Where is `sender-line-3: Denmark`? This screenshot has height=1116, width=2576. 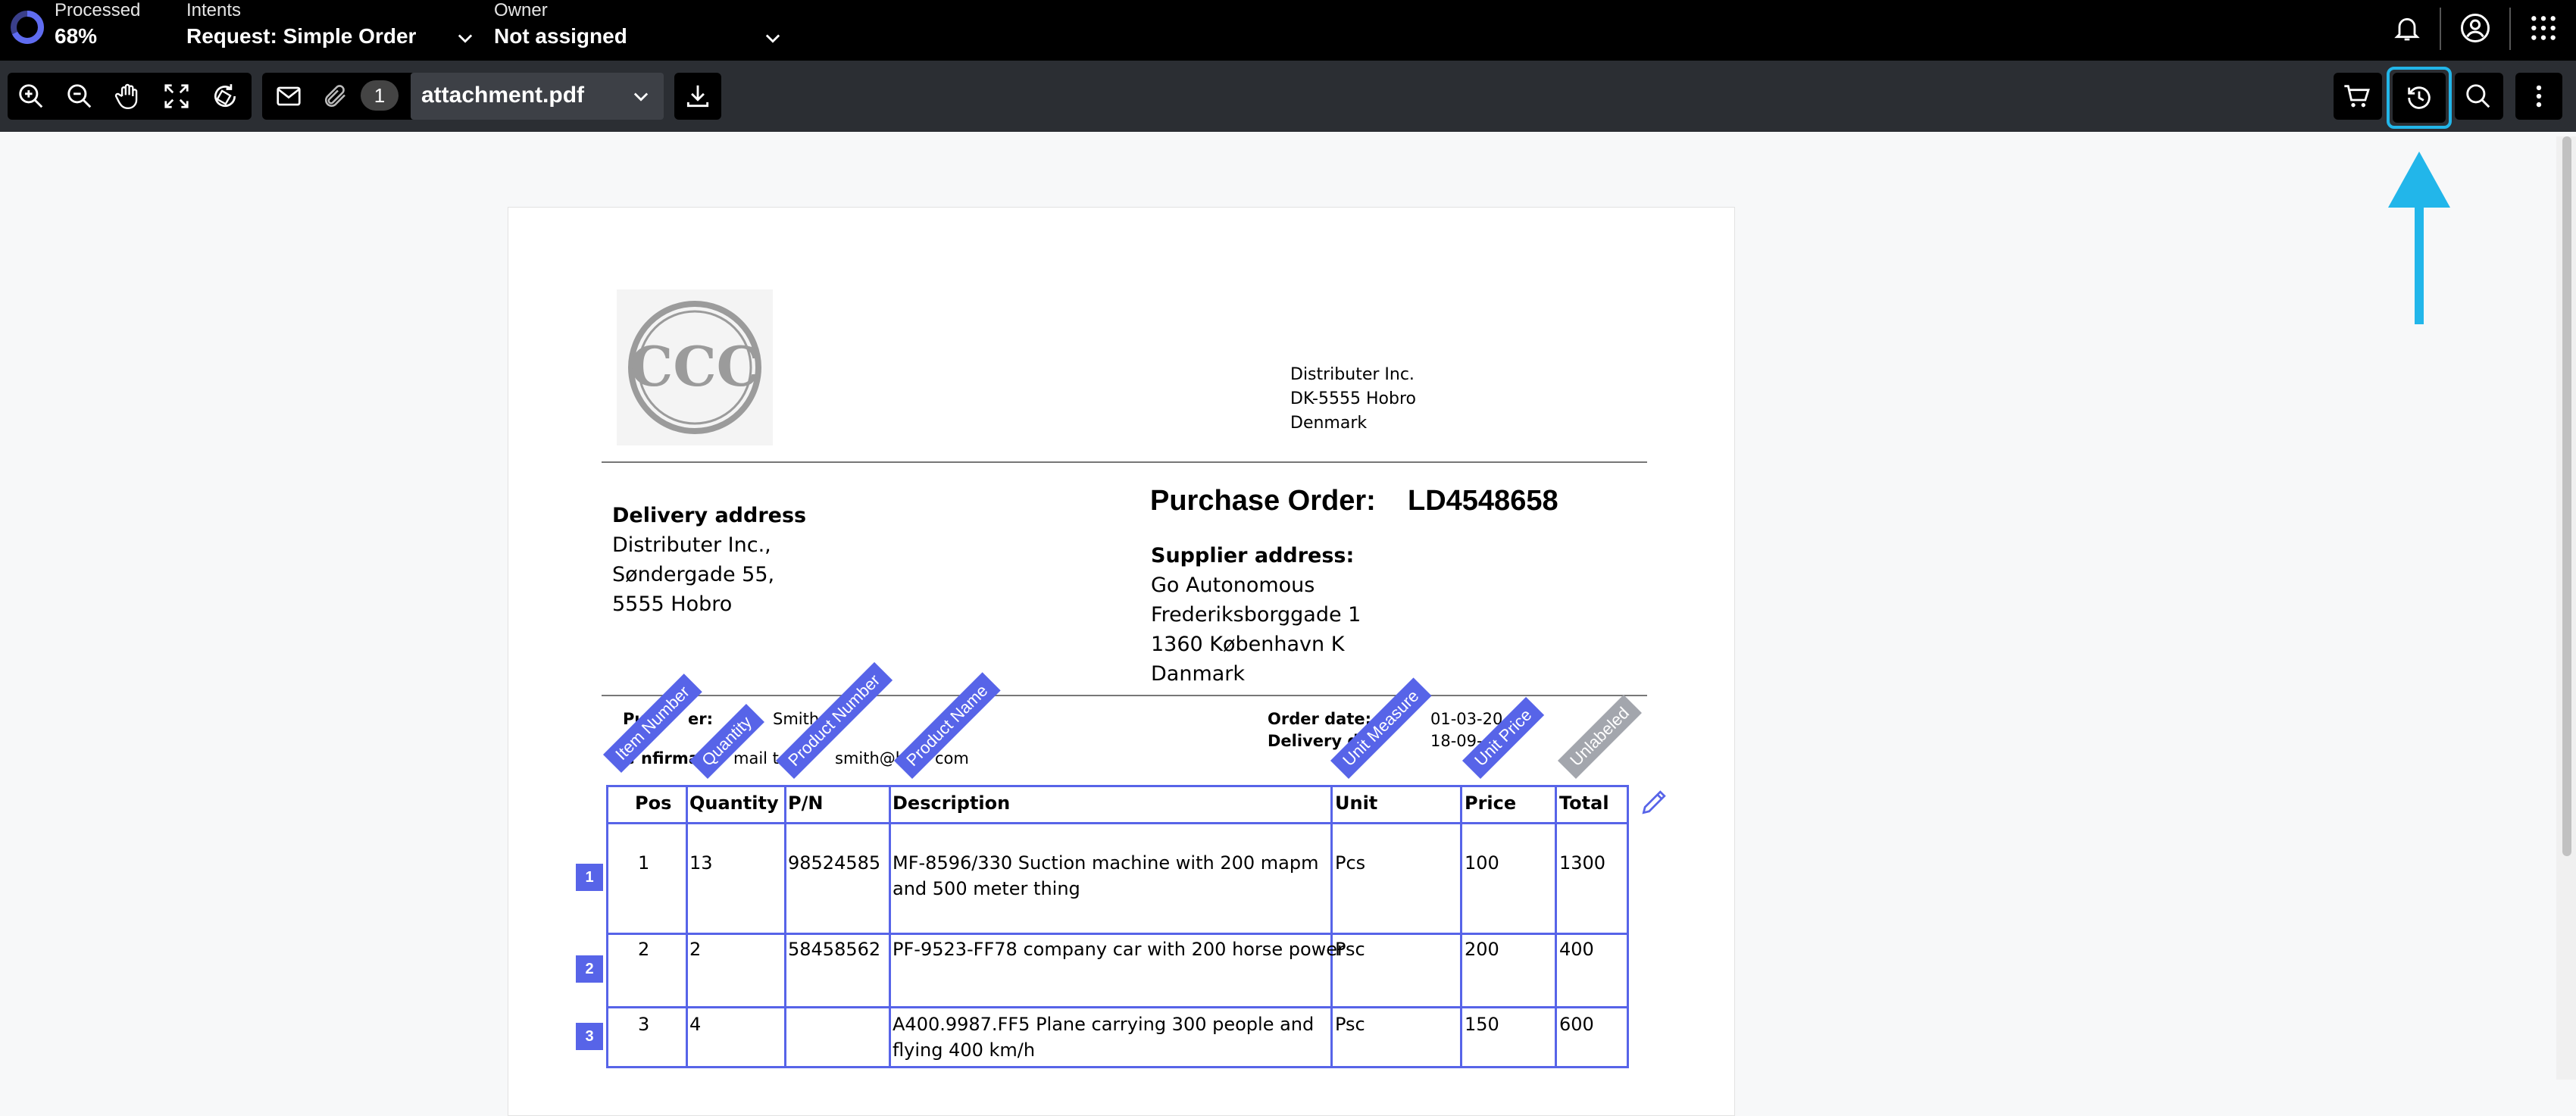 sender-line-3: Denmark is located at coordinates (1329, 424).